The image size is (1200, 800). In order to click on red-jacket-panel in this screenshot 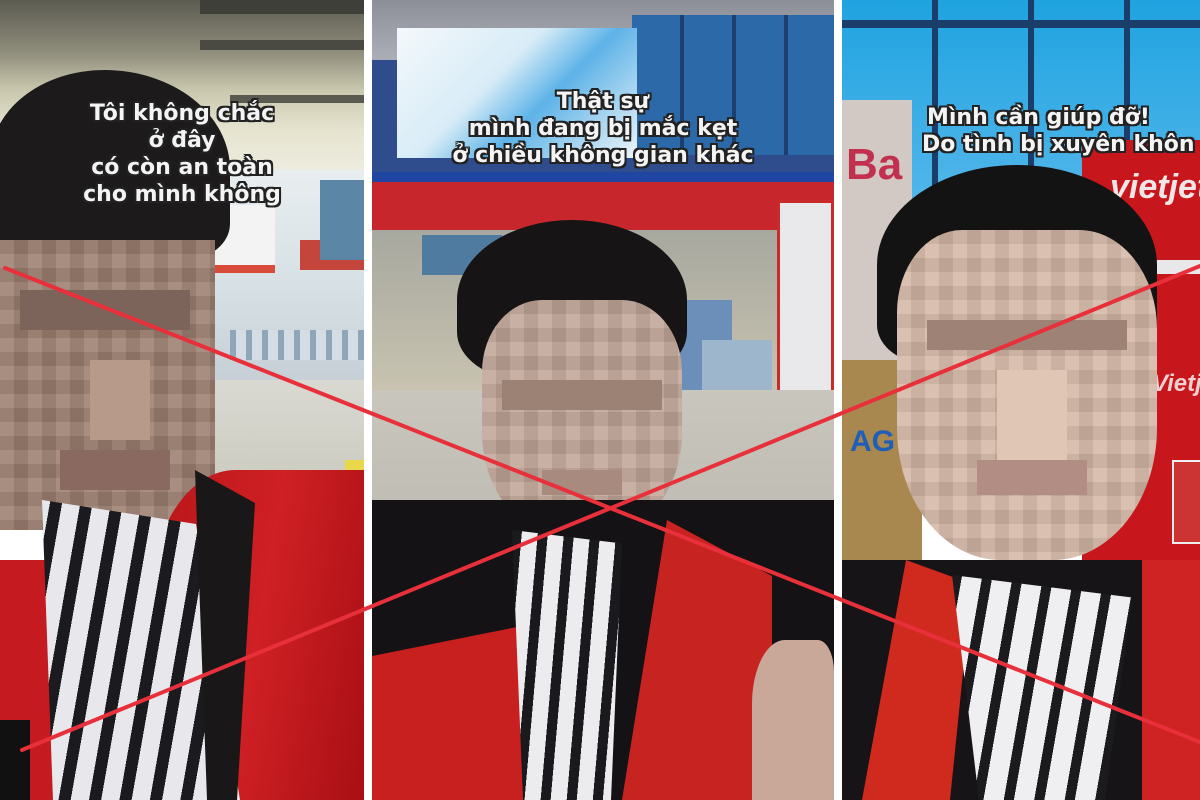, I will do `click(1171, 680)`.